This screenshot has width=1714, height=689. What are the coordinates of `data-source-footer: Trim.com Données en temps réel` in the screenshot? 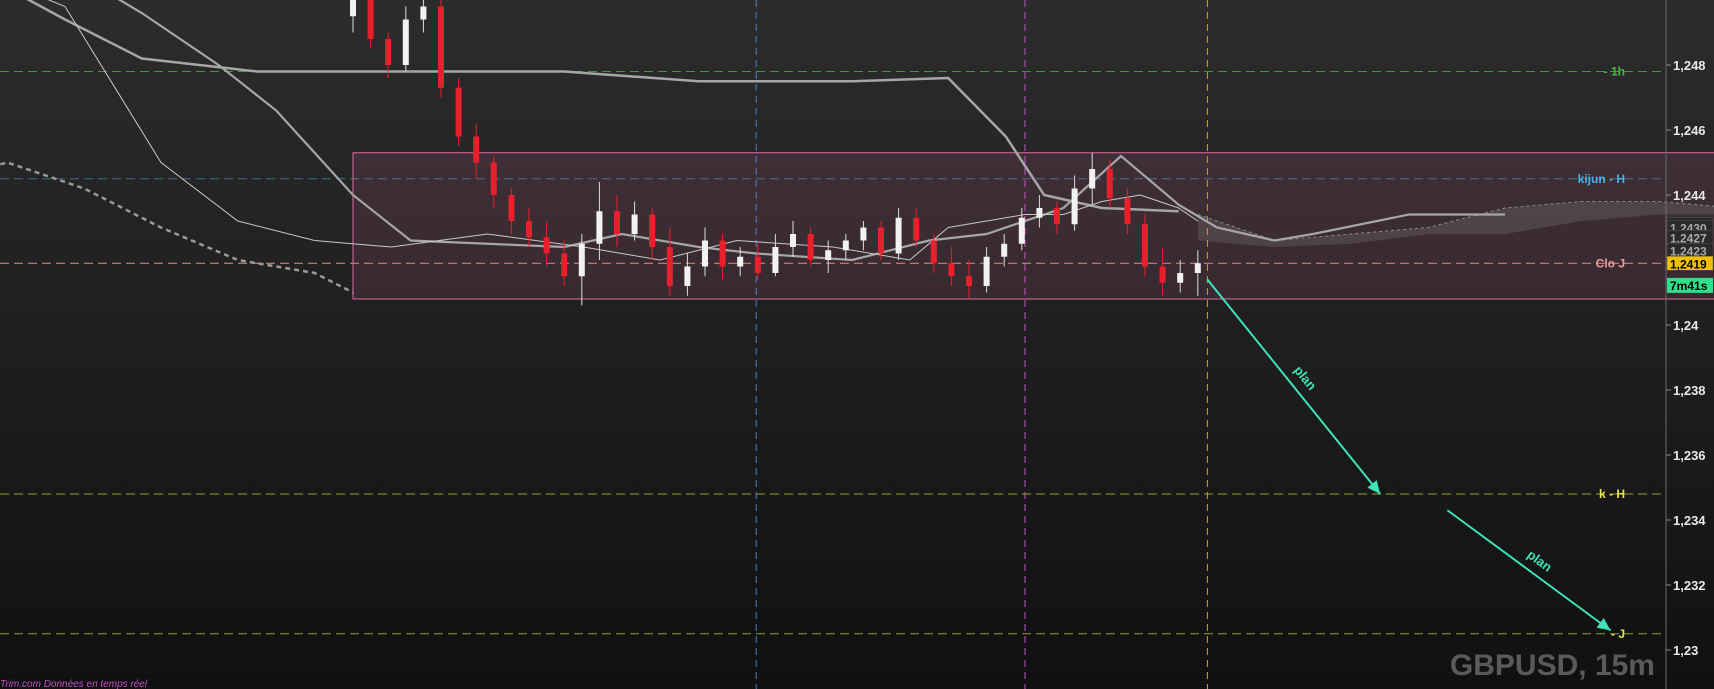 It's located at (74, 684).